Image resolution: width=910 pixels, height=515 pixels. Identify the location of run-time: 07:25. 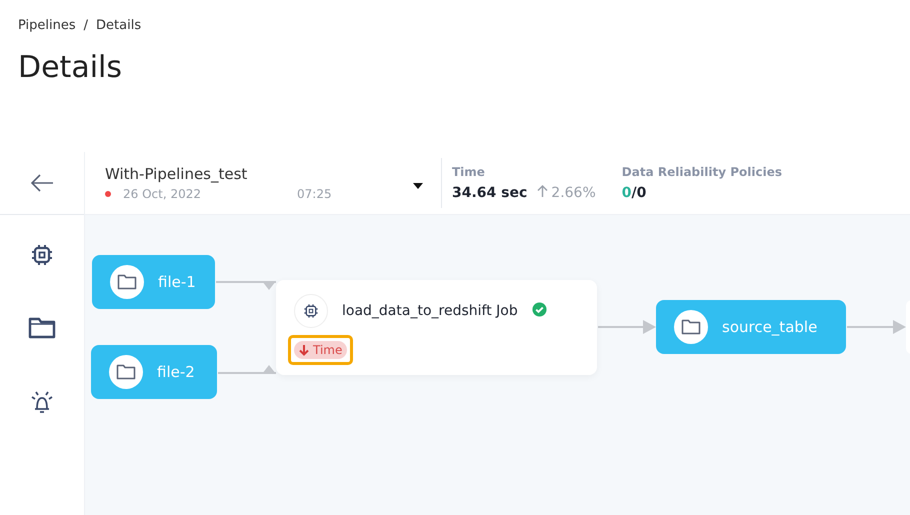
(314, 194).